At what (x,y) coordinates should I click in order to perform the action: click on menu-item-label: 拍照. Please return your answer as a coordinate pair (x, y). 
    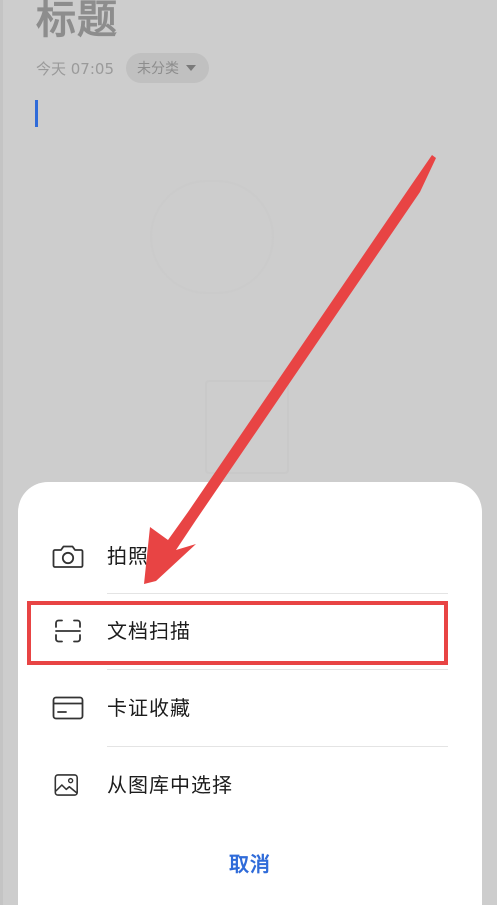
    Looking at the image, I should click on (128, 556).